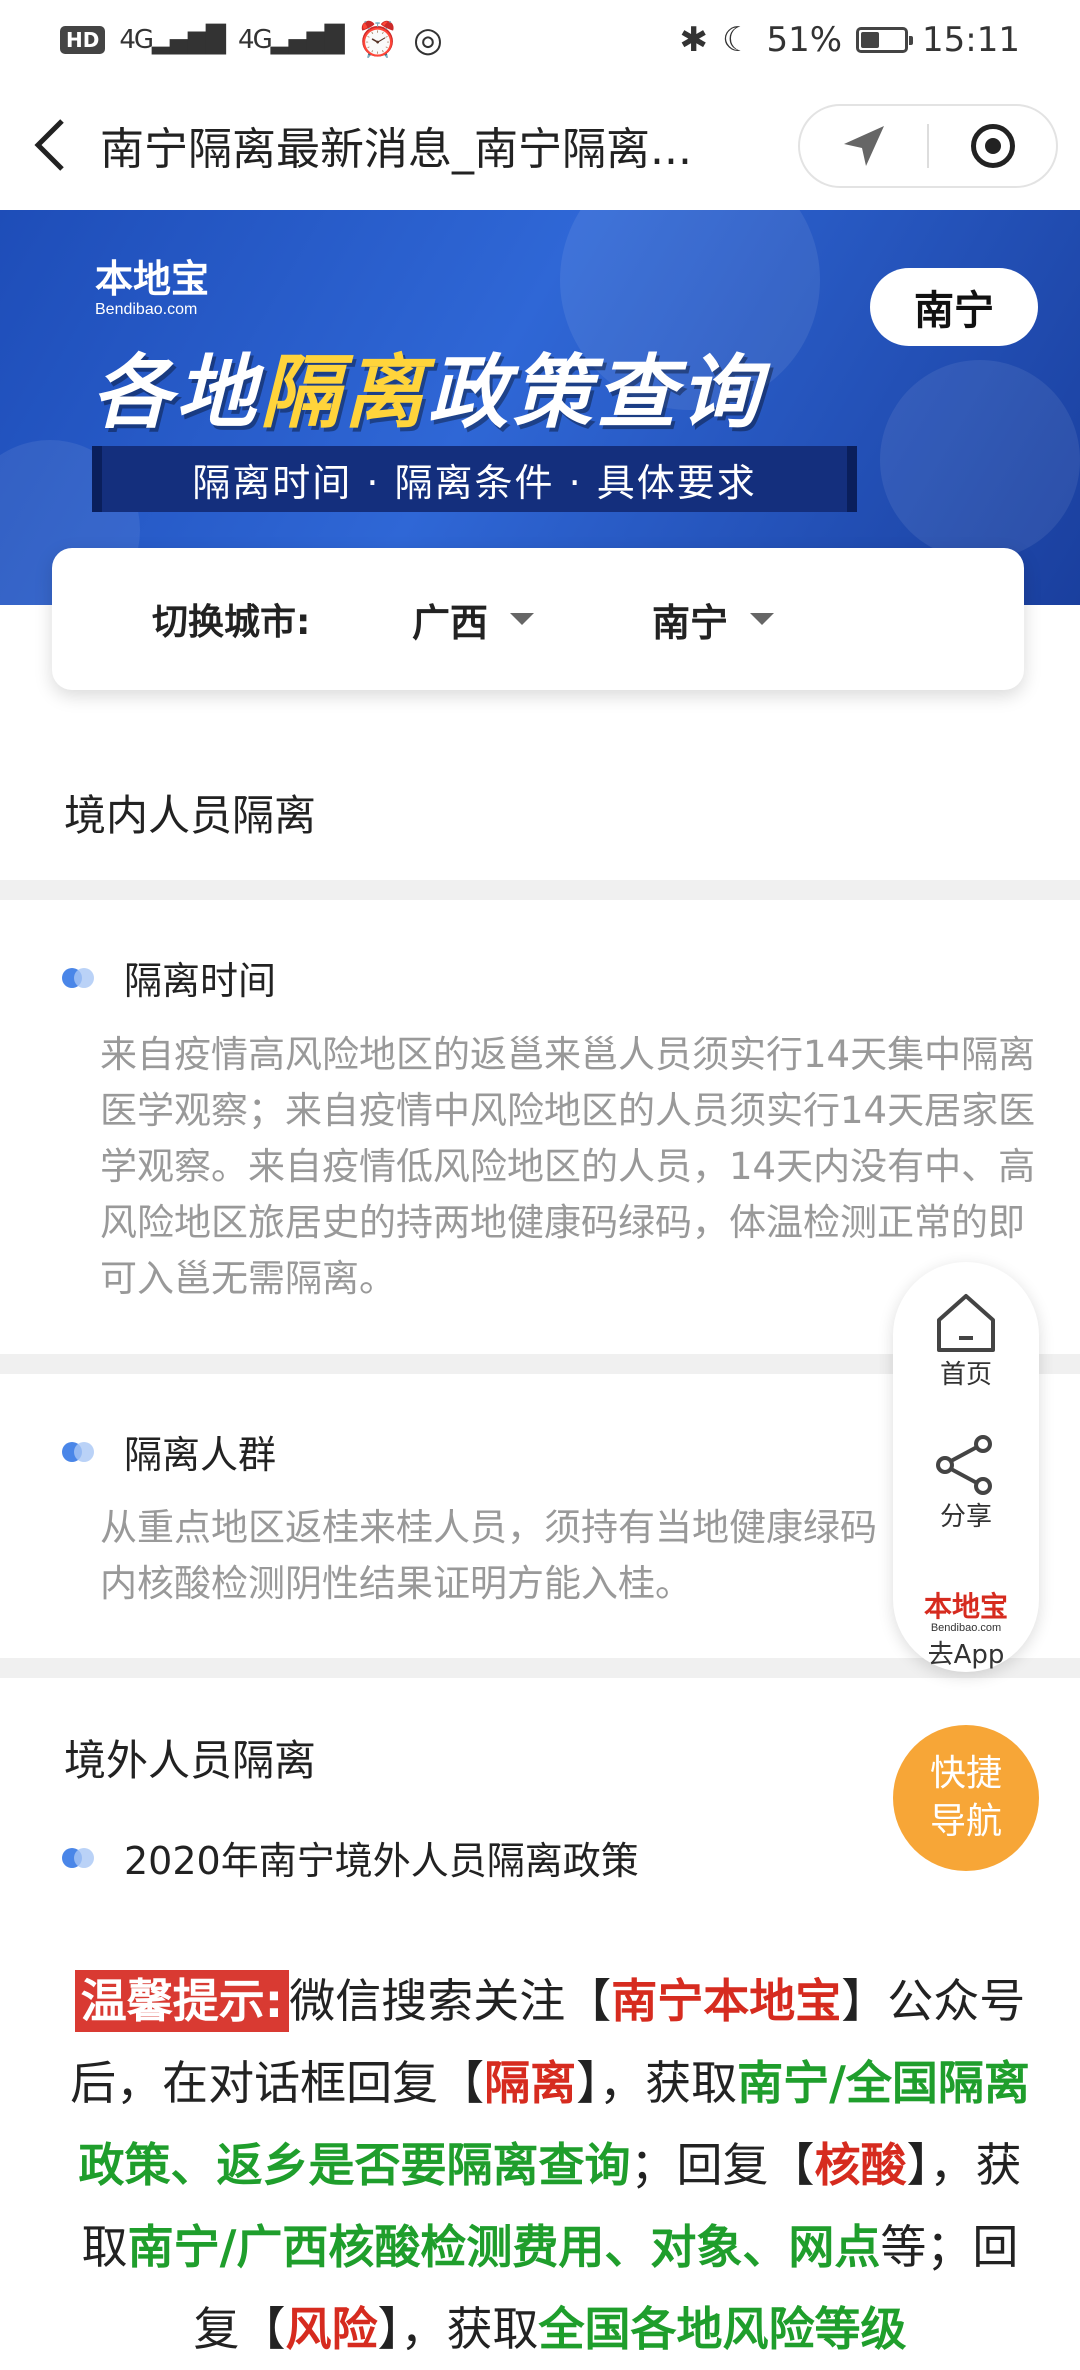 The image size is (1080, 2370). I want to click on bendibao-logo: 本地宝 Bendibao.com, so click(152, 287).